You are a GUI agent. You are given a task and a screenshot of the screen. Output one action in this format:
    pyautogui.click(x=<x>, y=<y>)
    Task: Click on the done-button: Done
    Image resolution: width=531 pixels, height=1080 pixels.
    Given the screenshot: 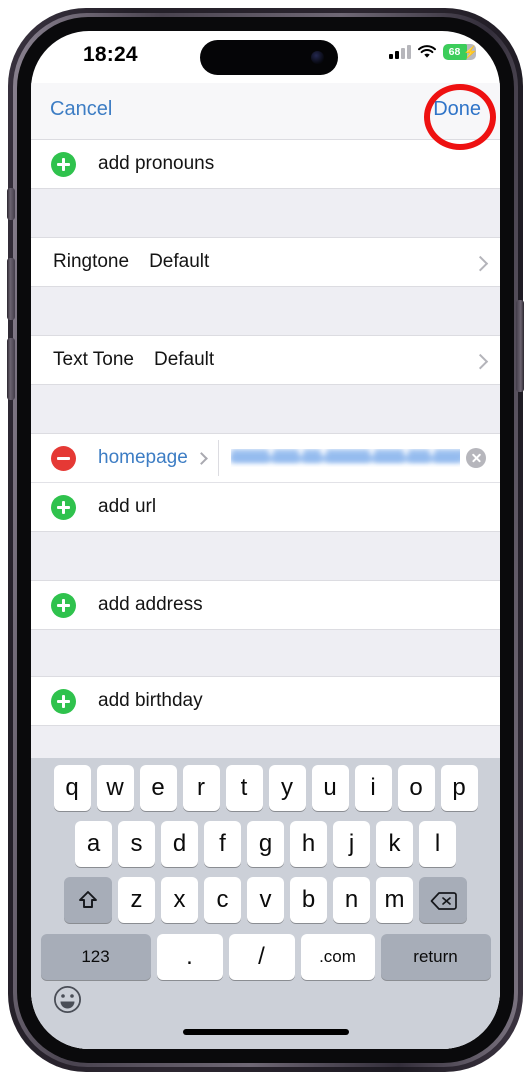 What is the action you would take?
    pyautogui.click(x=457, y=109)
    